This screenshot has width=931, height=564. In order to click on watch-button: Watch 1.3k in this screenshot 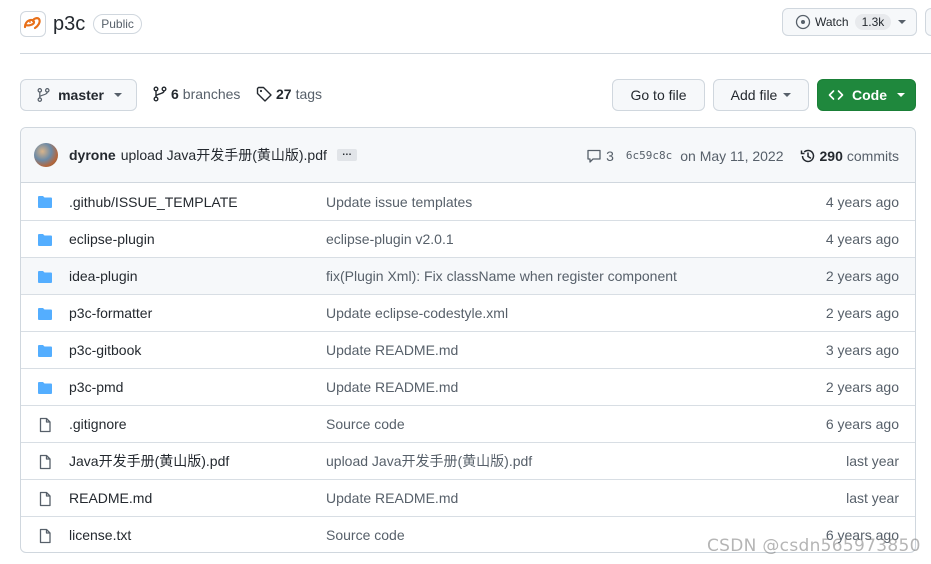, I will do `click(849, 22)`.